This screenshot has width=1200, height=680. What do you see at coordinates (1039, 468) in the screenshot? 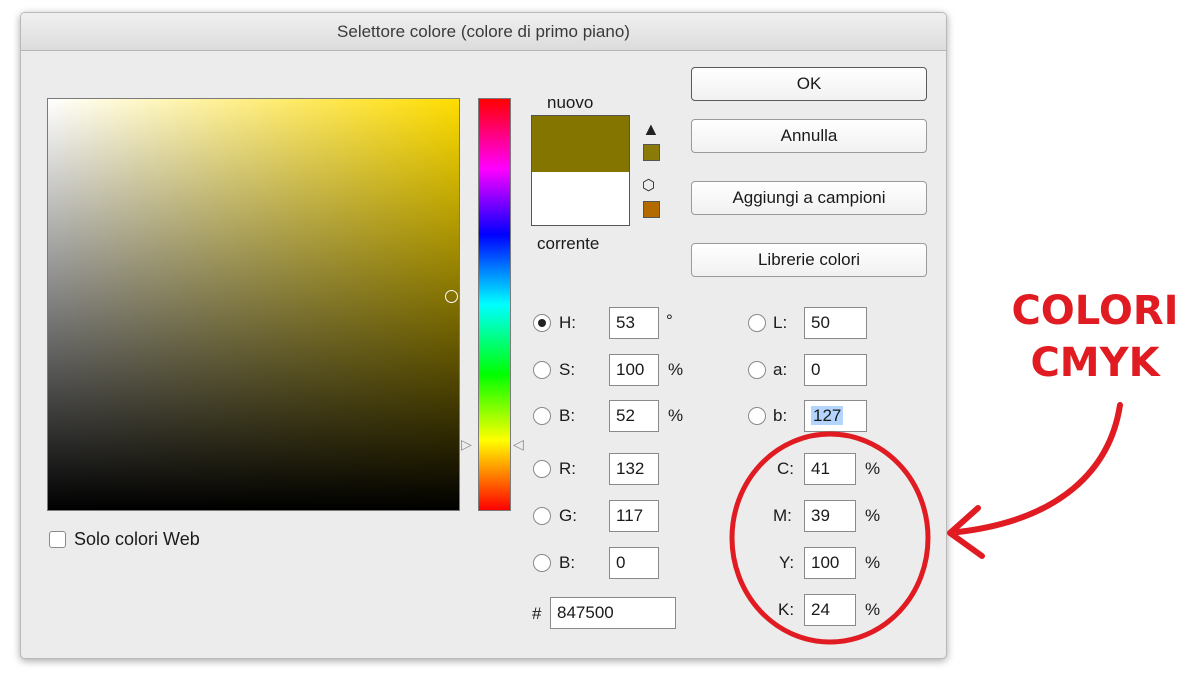
I see `annotation-arrow-shaft` at bounding box center [1039, 468].